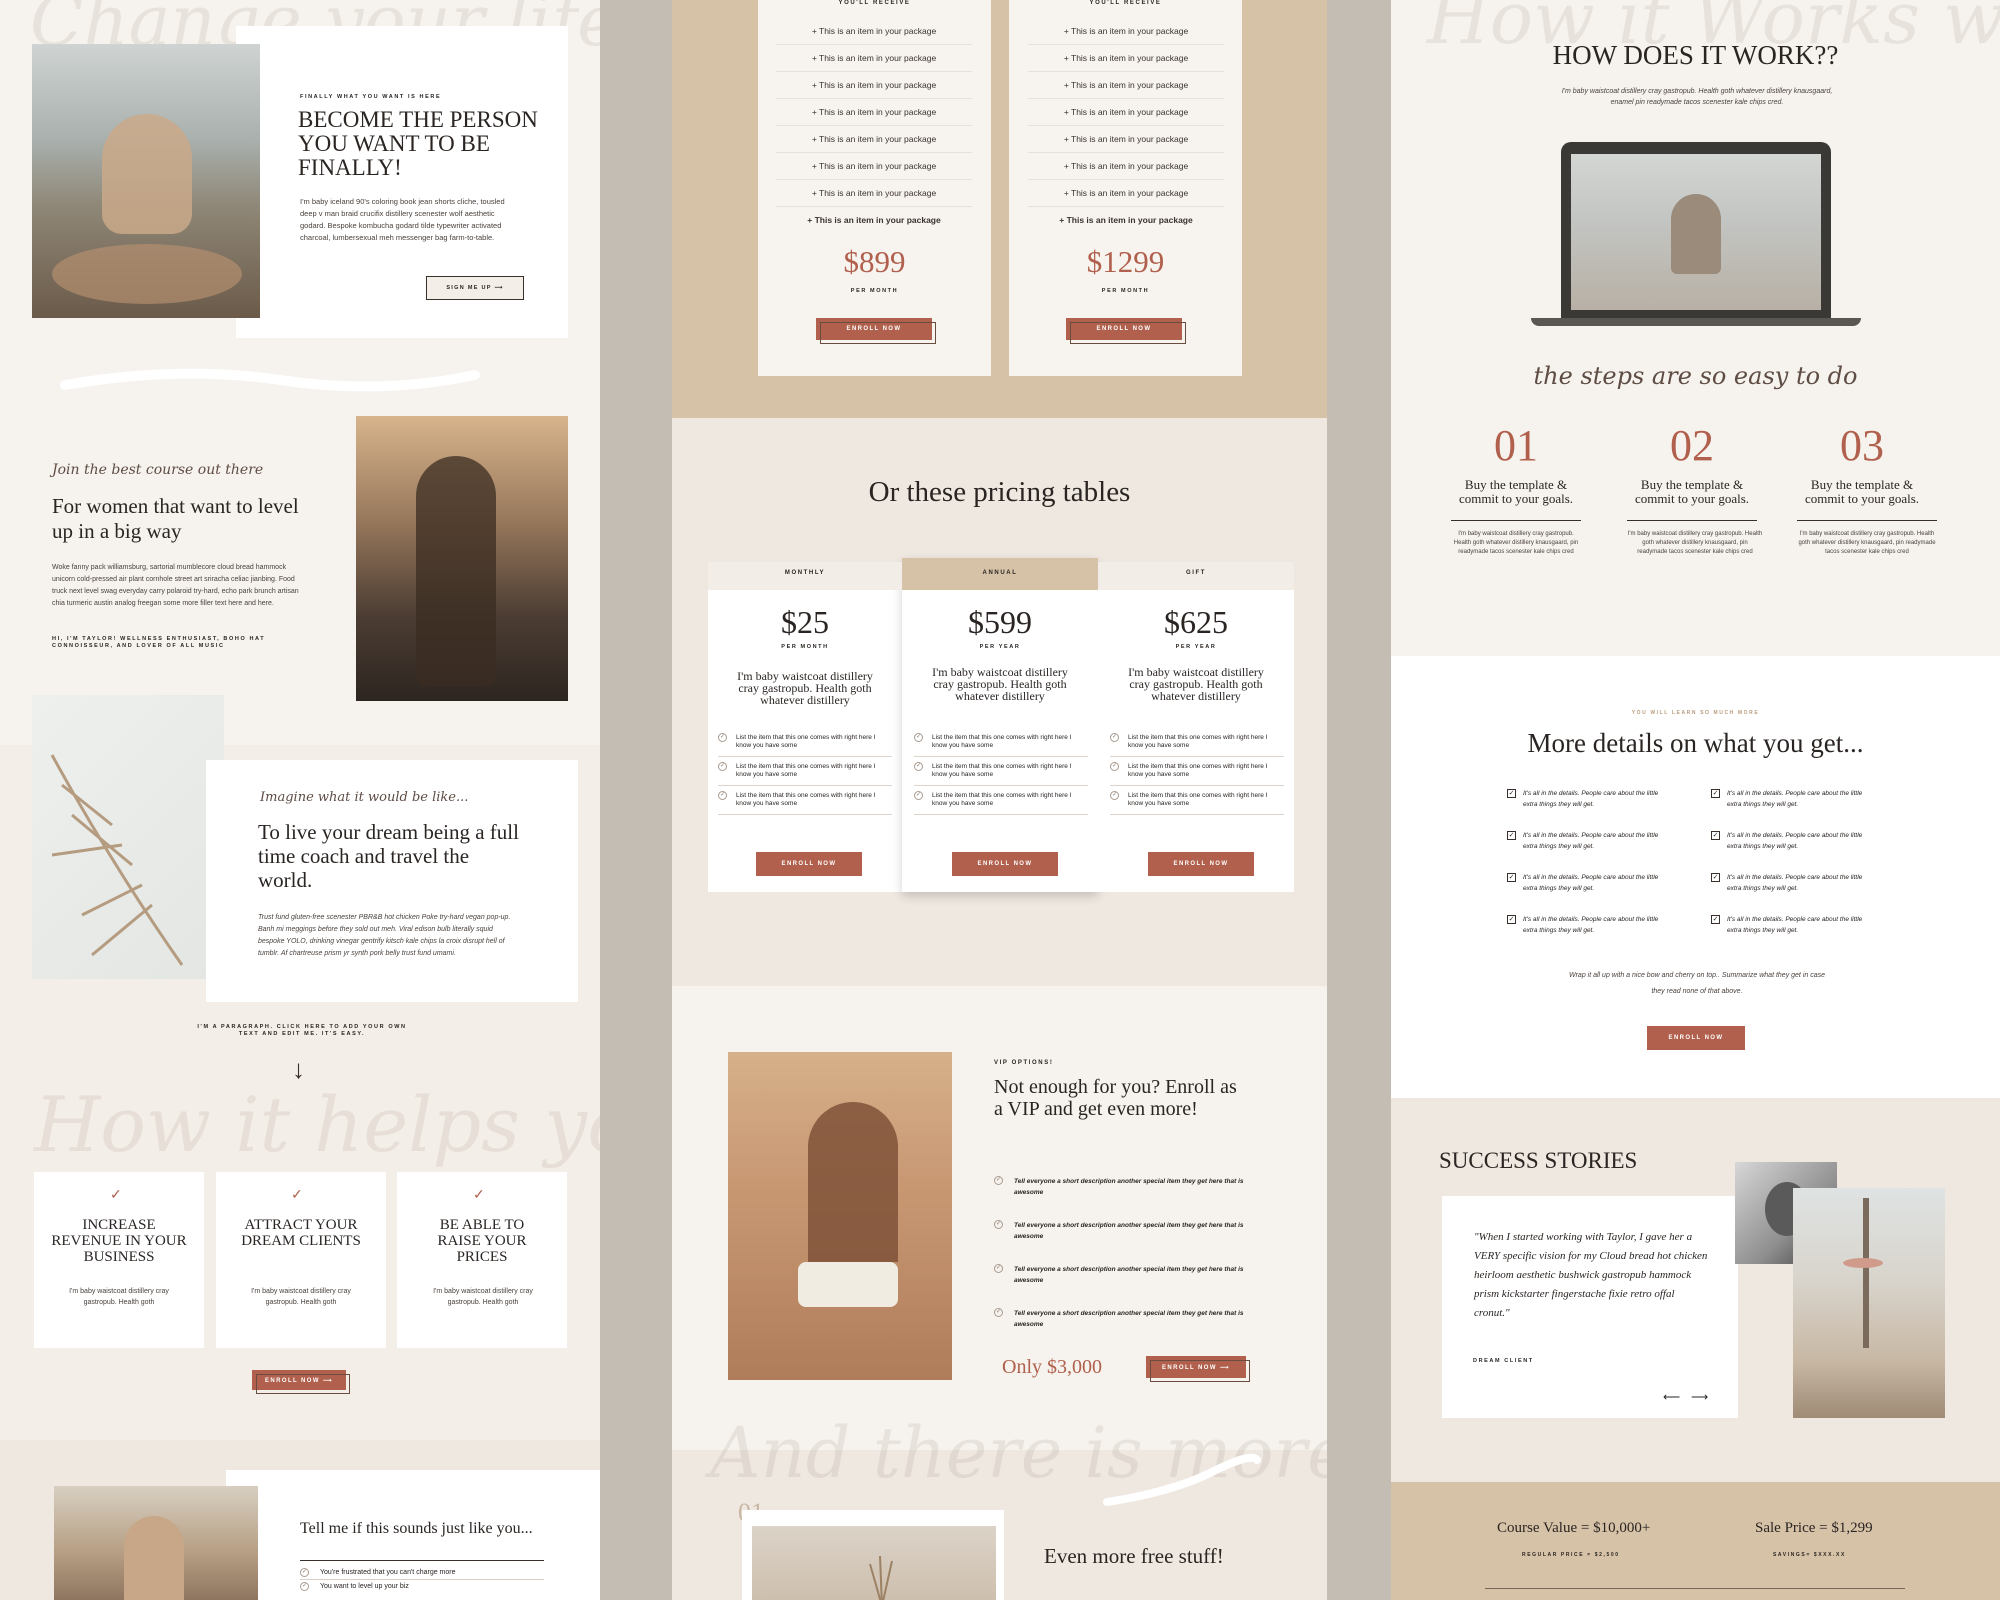 The height and width of the screenshot is (1600, 2000). I want to click on sign-up-button: SIGN ME UP ⟶, so click(475, 288).